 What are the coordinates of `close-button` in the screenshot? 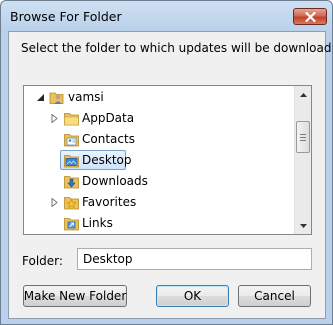 It's located at (310, 16).